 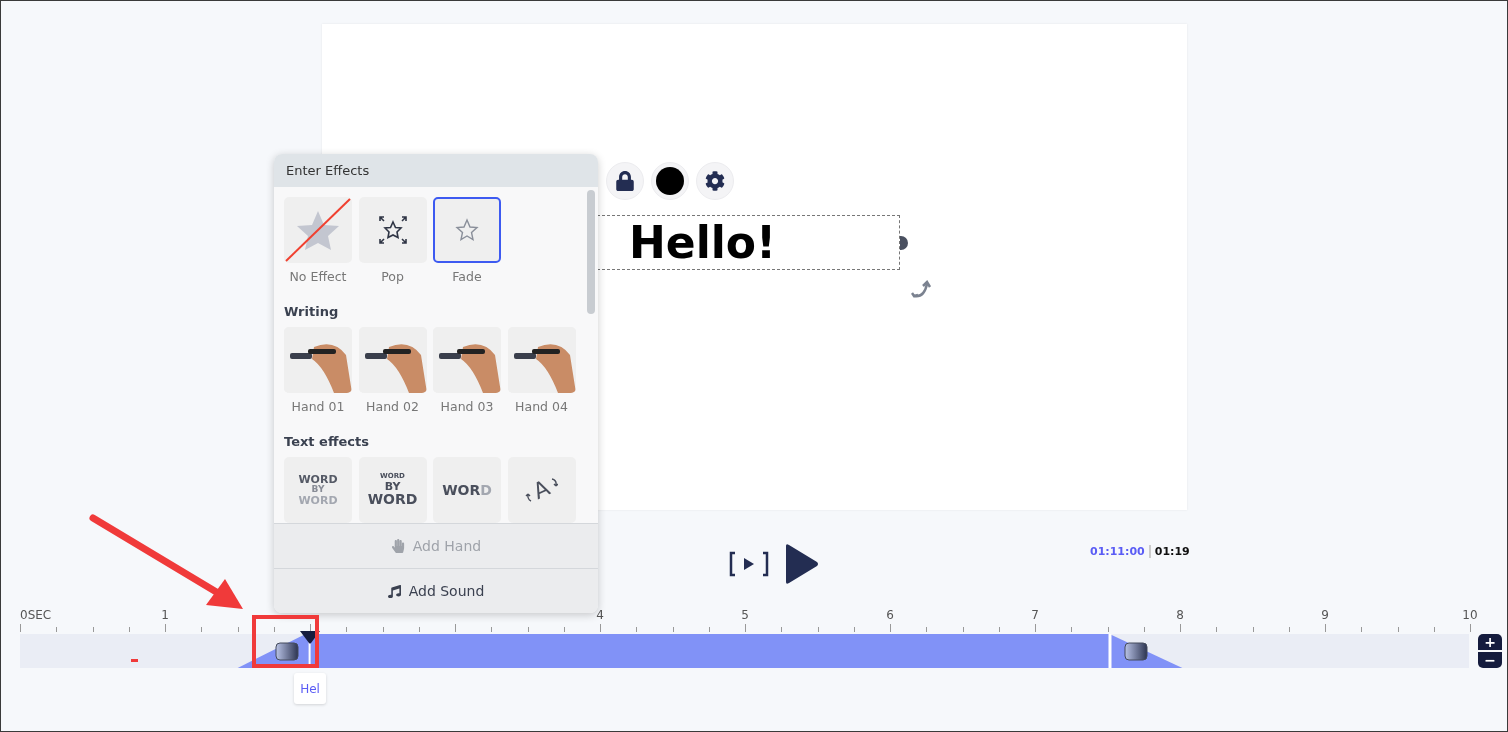 What do you see at coordinates (394, 591) in the screenshot?
I see `music-note-icon` at bounding box center [394, 591].